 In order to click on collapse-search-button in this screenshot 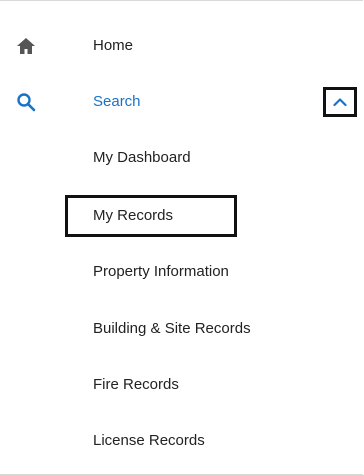, I will do `click(340, 102)`.